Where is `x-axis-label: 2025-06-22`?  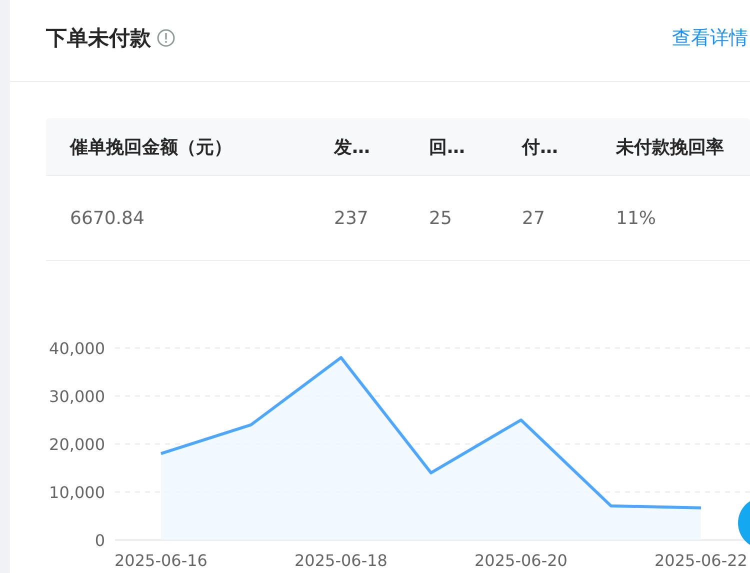
x-axis-label: 2025-06-22 is located at coordinates (701, 560).